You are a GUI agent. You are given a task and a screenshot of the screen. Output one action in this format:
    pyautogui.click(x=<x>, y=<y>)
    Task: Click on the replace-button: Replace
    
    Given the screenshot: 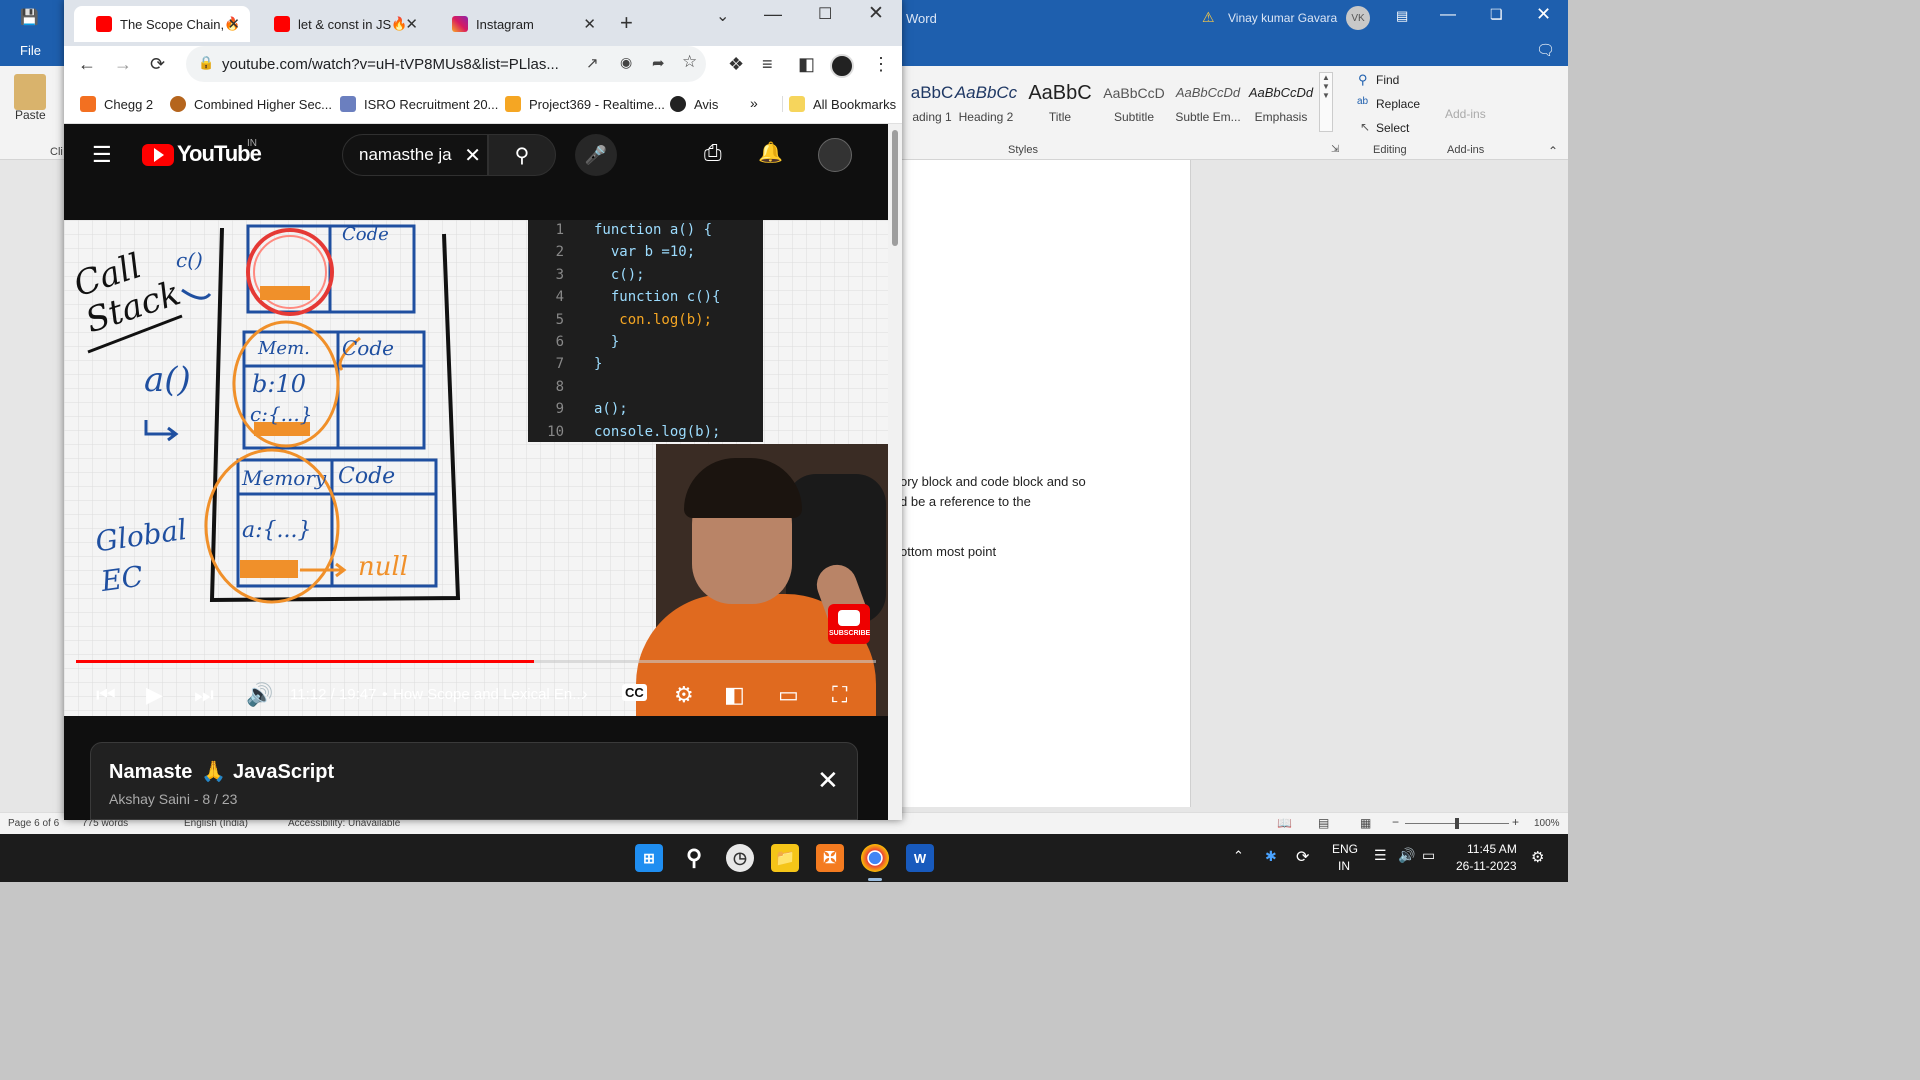 What is the action you would take?
    pyautogui.click(x=1398, y=104)
    